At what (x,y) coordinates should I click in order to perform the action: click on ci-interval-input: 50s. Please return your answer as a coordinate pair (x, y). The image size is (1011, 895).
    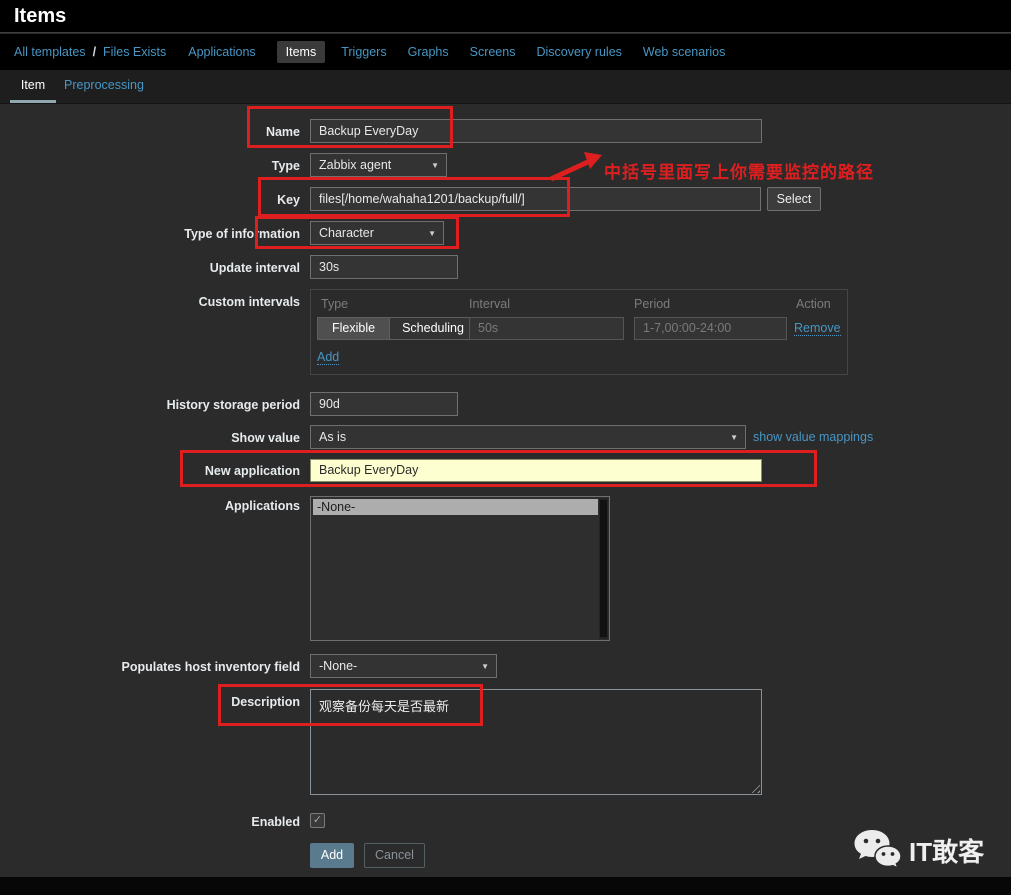
    Looking at the image, I should click on (546, 328).